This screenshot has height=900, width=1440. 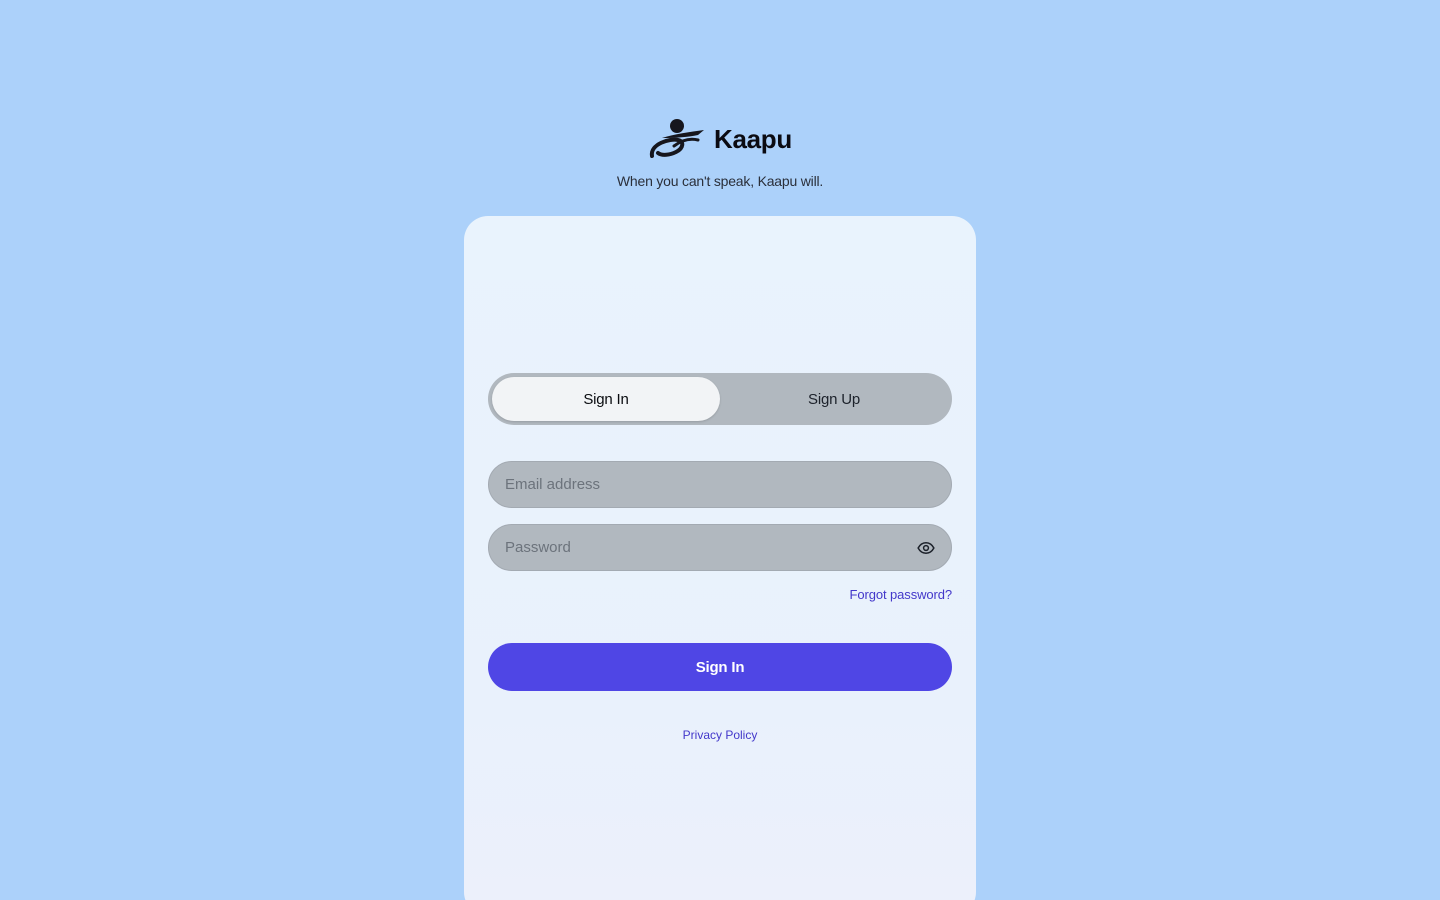 What do you see at coordinates (926, 548) in the screenshot?
I see `eye-icon` at bounding box center [926, 548].